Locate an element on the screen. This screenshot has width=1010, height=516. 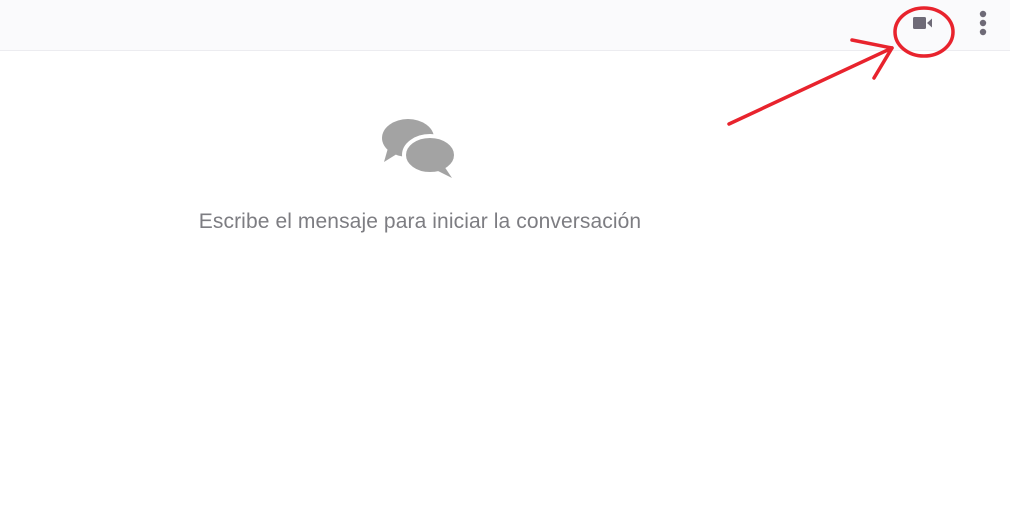
red-annotation-overlay is located at coordinates (841, 66).